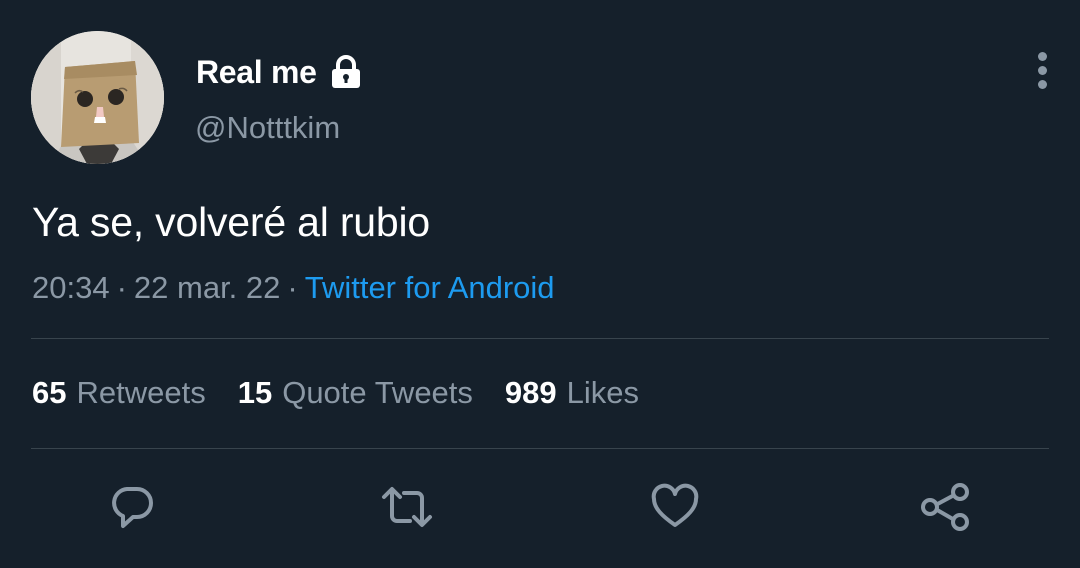  Describe the element at coordinates (231, 222) in the screenshot. I see `tweet-text: Ya se, volveré al rubio` at that location.